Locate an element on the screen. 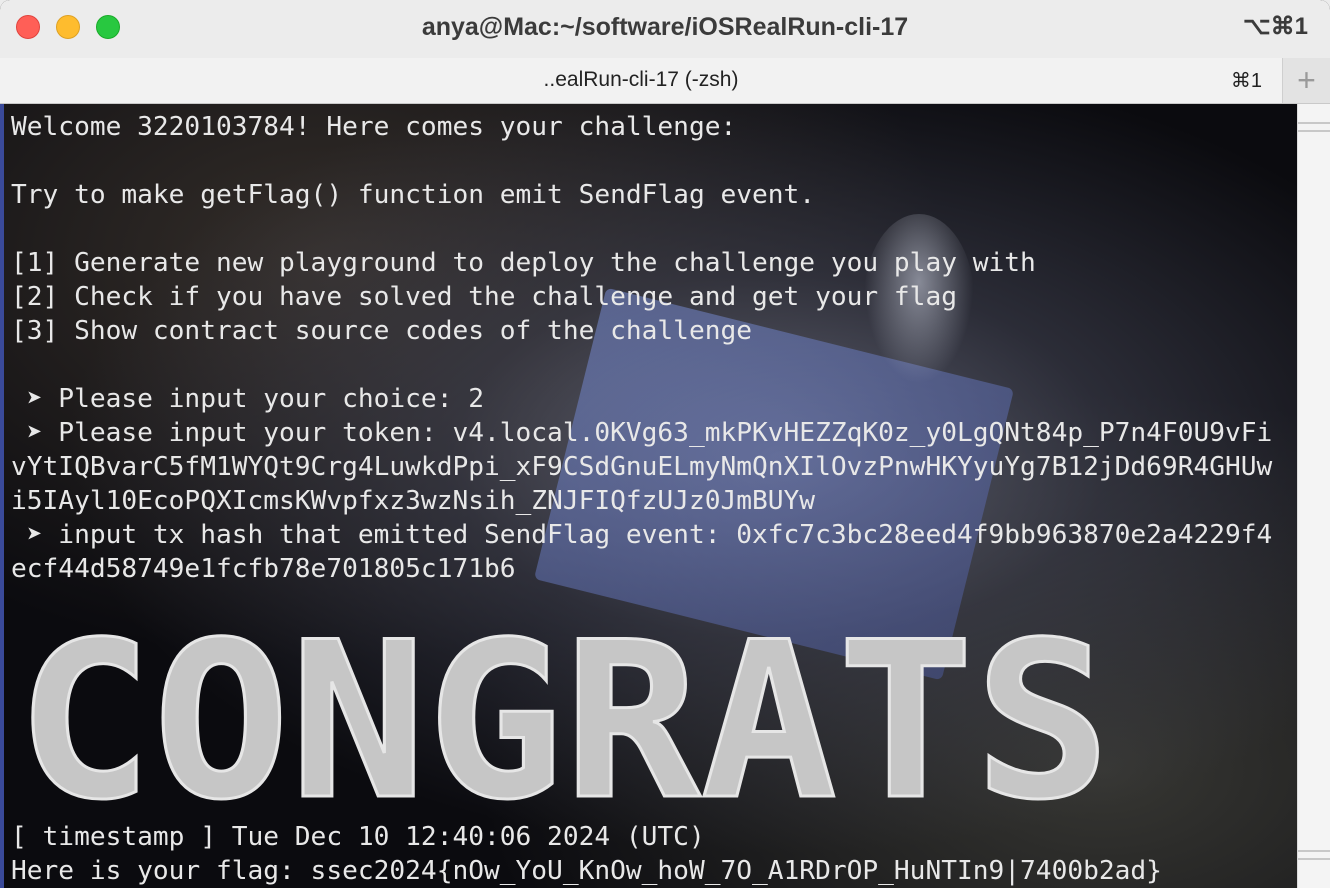  new-tab-button: + is located at coordinates (1306, 80).